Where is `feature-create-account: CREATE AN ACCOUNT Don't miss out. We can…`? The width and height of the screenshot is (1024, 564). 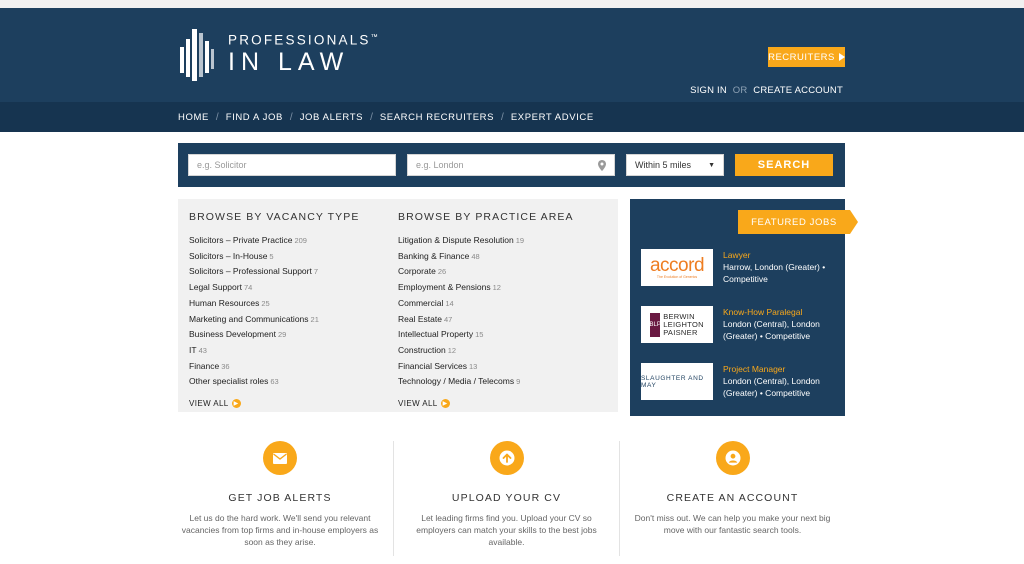
feature-create-account: CREATE AN ACCOUNT Don't miss out. We can… is located at coordinates (732, 498).